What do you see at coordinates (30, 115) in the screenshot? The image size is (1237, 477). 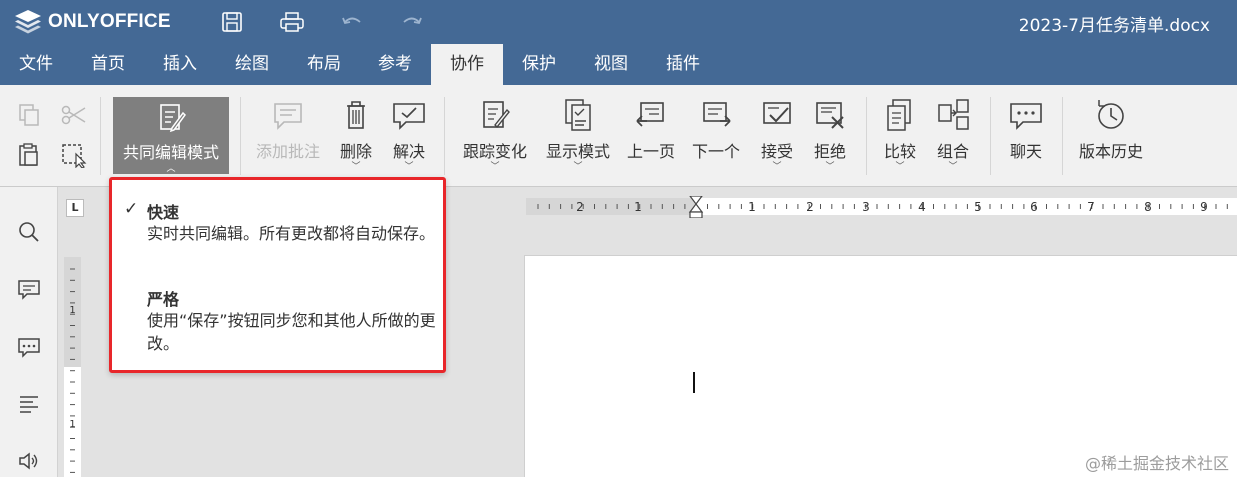 I see `copy-icon` at bounding box center [30, 115].